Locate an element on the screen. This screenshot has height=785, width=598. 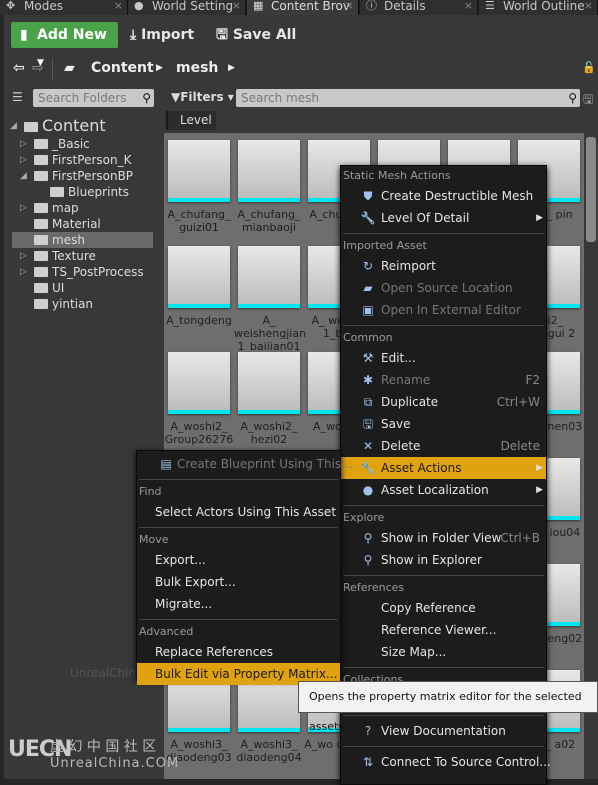
tree-item-content: ◢ Content is located at coordinates (58, 126).